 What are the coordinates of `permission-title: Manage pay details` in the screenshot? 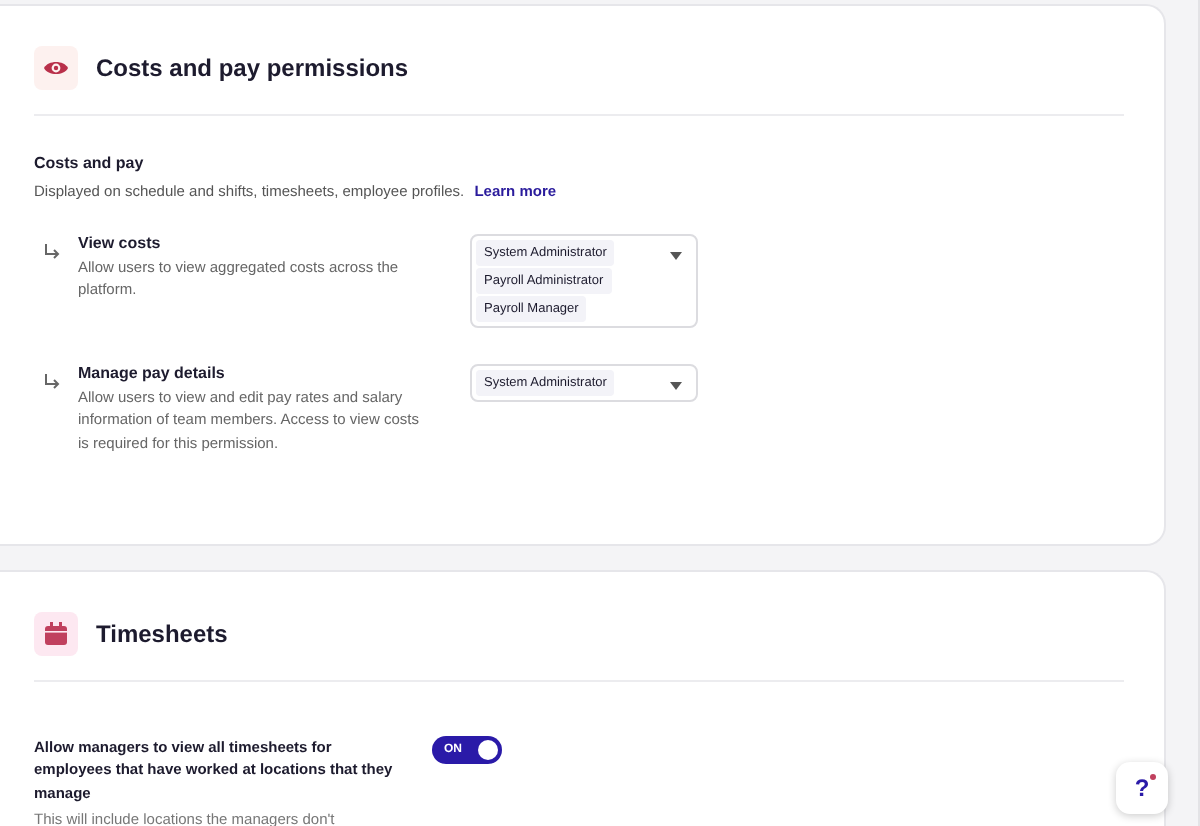 It's located at (152, 373).